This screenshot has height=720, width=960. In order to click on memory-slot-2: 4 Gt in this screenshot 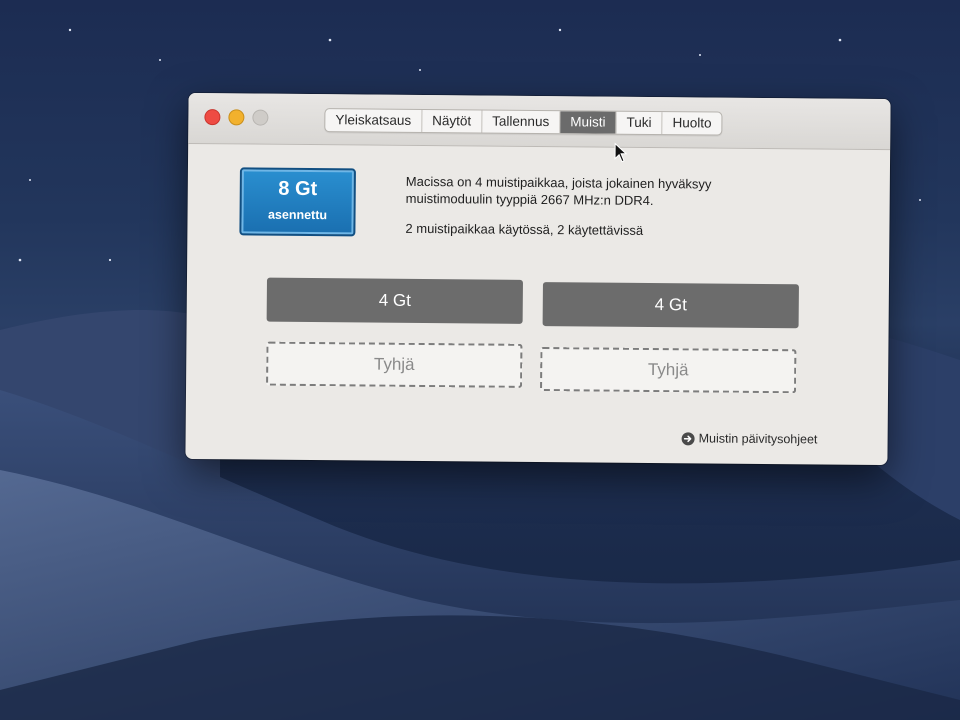, I will do `click(670, 305)`.